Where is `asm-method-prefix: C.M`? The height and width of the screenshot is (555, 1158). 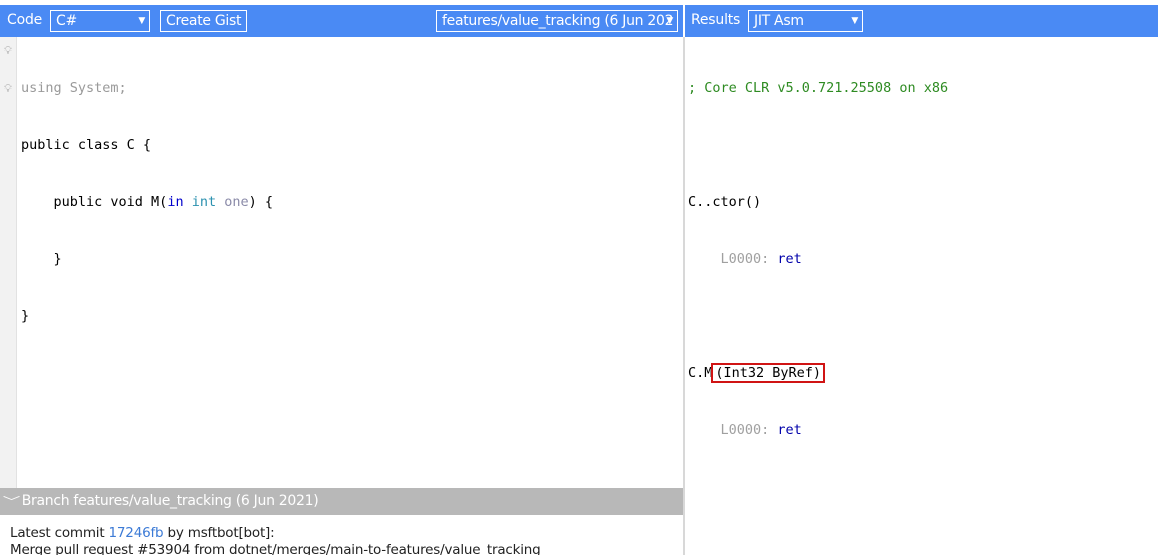 asm-method-prefix: C.M is located at coordinates (700, 373).